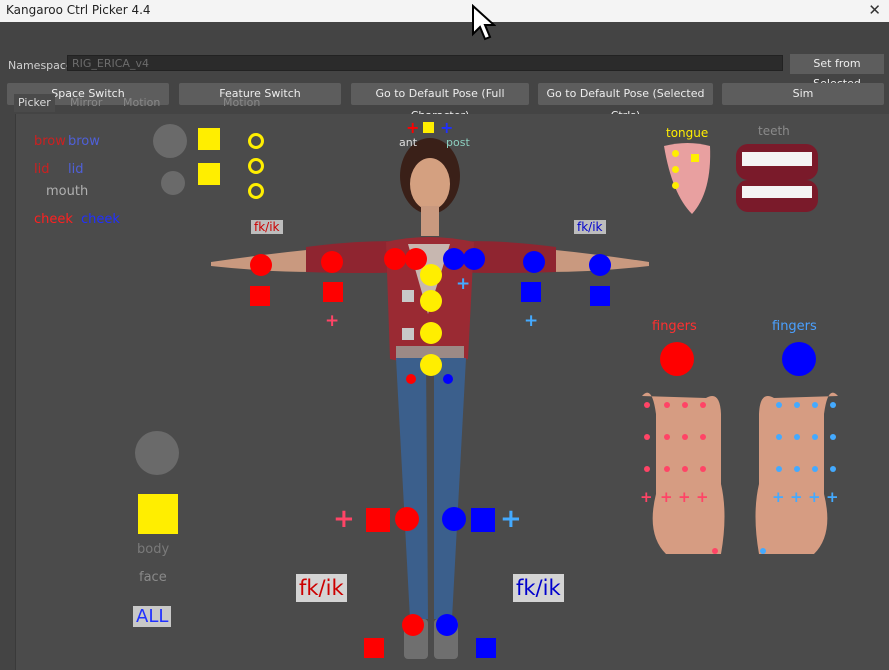 This screenshot has height=670, width=889. Describe the element at coordinates (590, 227) in the screenshot. I see `fkik-arm-right: fk/ik` at that location.